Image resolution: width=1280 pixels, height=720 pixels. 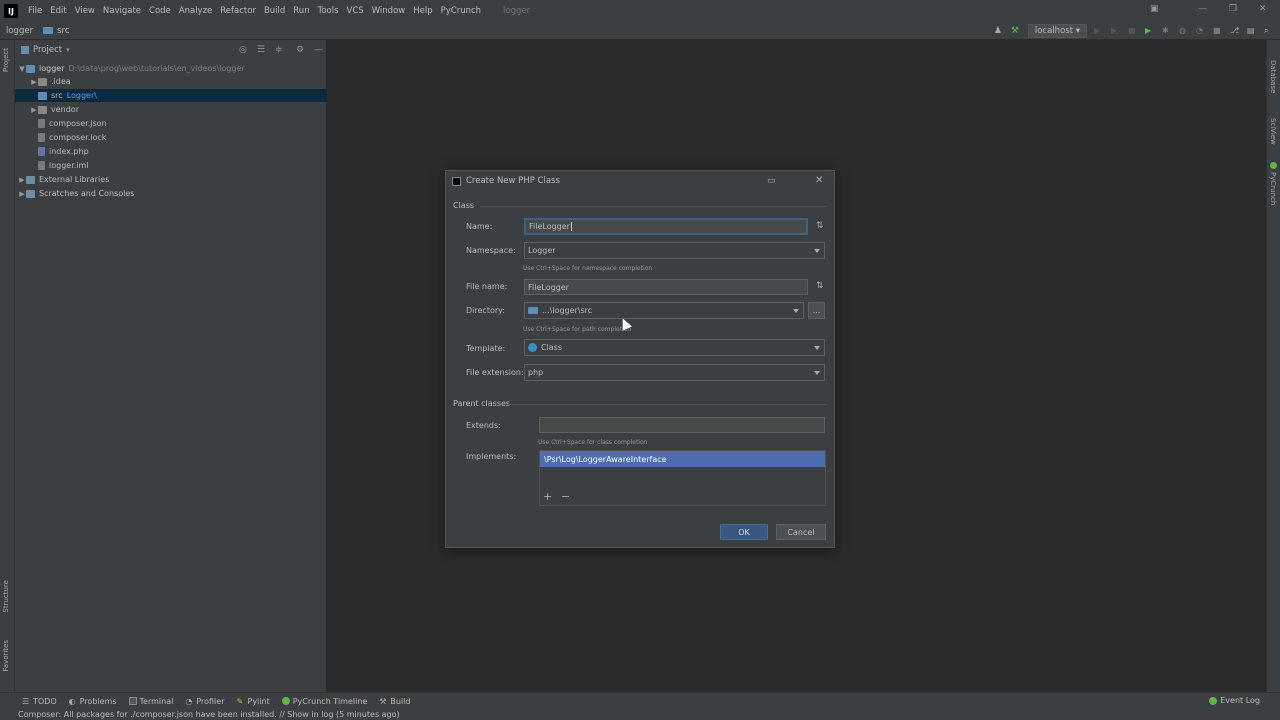 What do you see at coordinates (35, 11) in the screenshot?
I see `menu-file: File` at bounding box center [35, 11].